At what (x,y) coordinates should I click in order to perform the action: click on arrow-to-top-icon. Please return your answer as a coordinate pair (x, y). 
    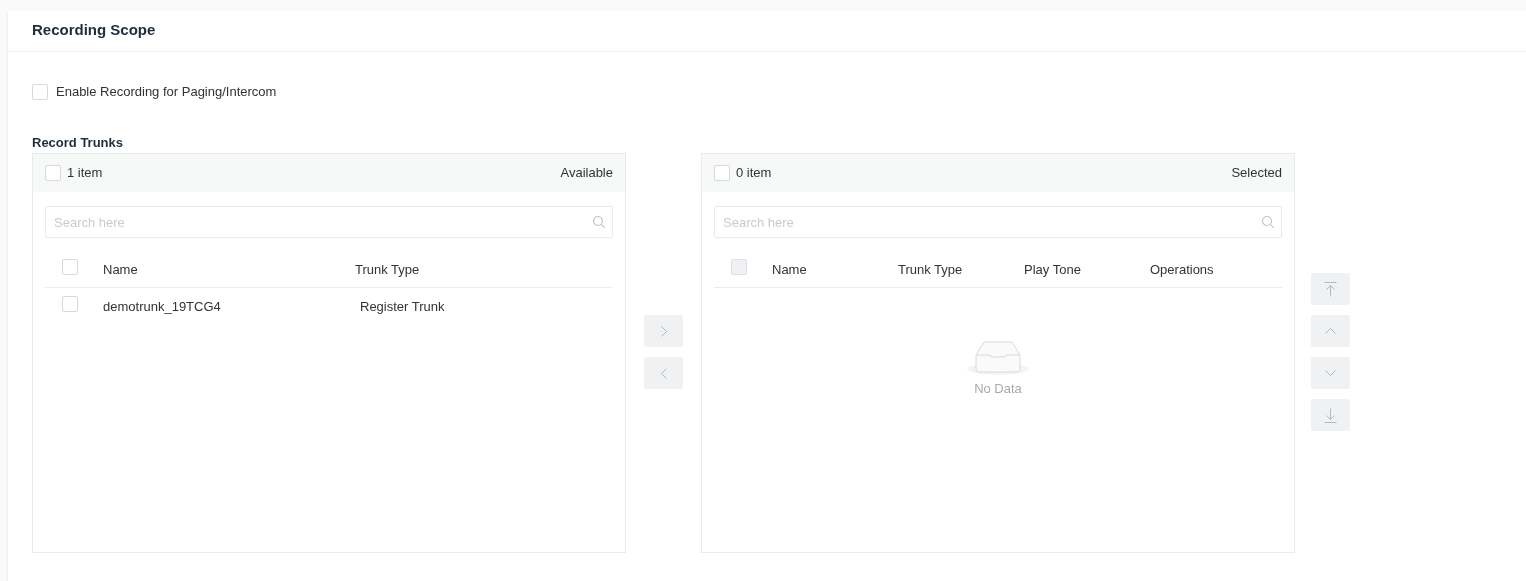
    Looking at the image, I should click on (1330, 289).